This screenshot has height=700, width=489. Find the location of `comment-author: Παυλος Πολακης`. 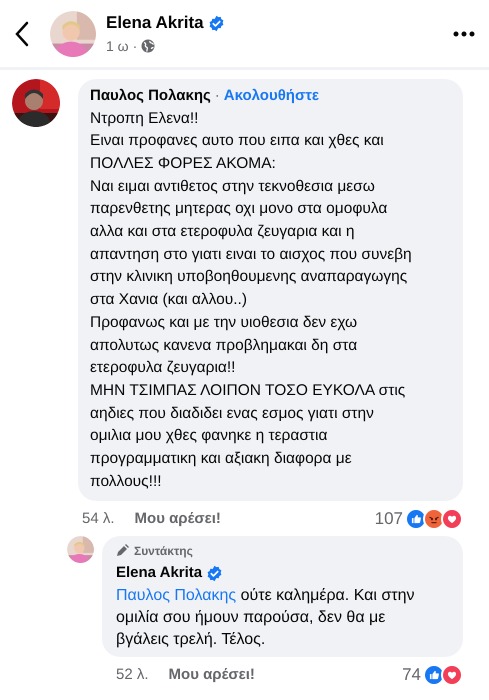

comment-author: Παυλος Πολακης is located at coordinates (150, 96).